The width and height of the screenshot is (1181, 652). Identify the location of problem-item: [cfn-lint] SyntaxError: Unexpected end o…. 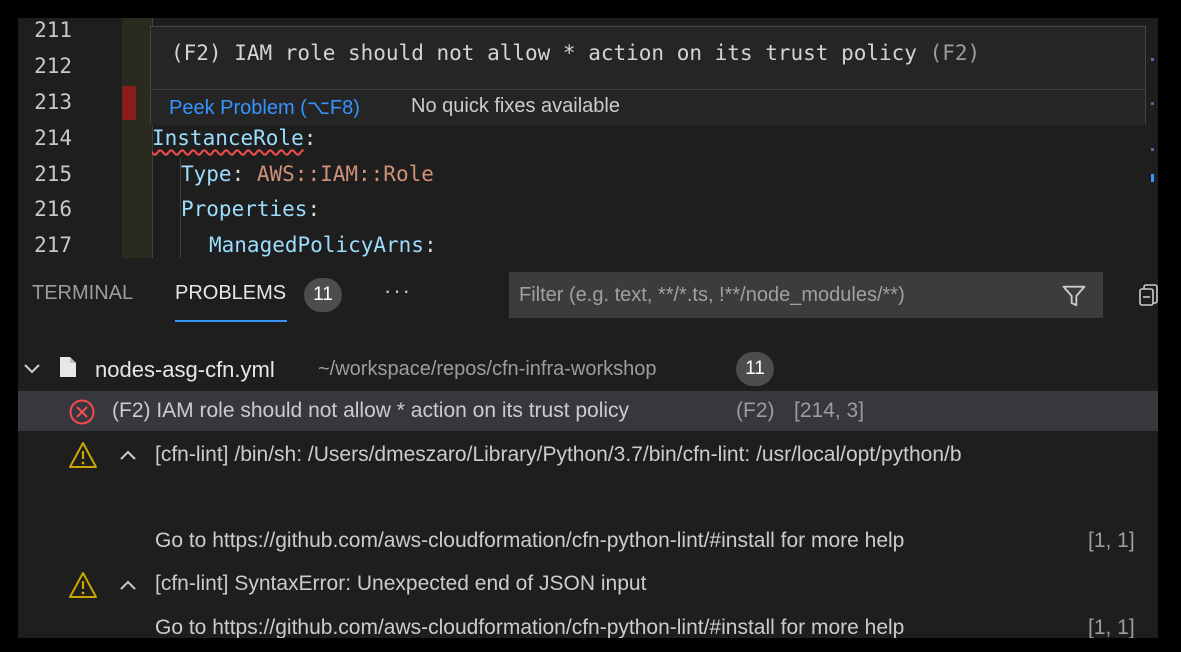
(588, 602).